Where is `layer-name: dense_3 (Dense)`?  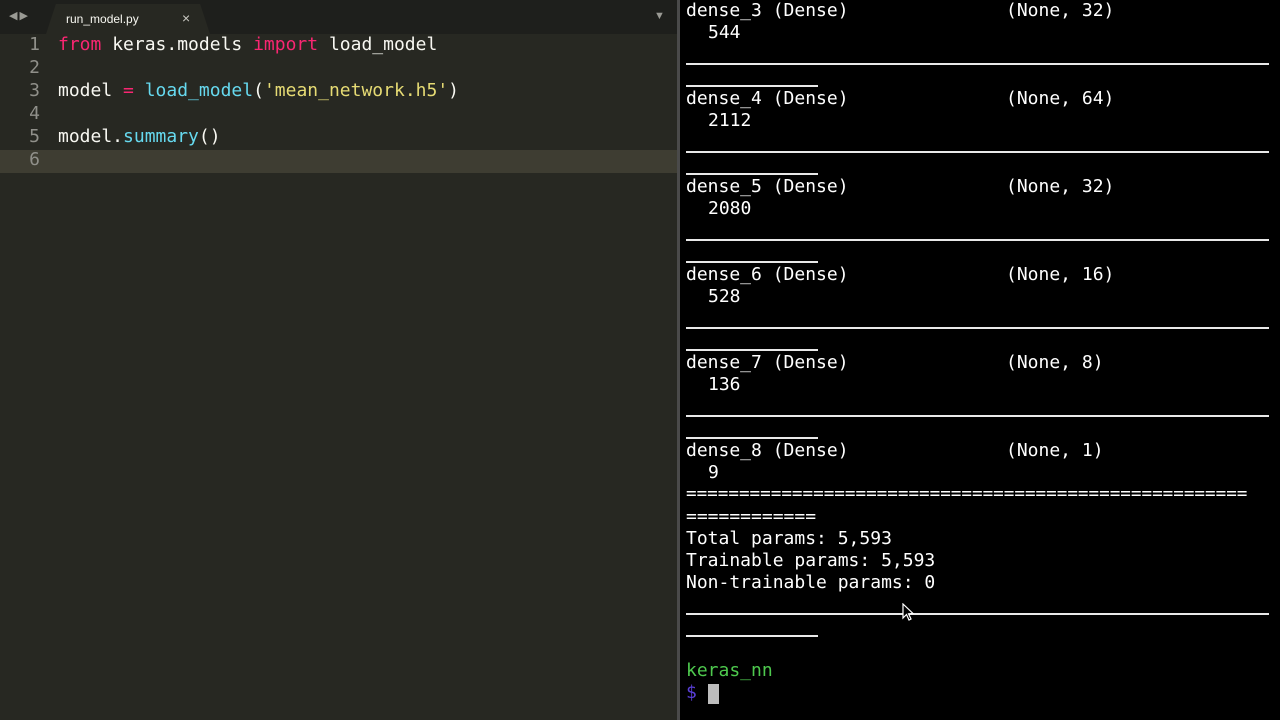
layer-name: dense_3 (Dense) is located at coordinates (767, 10).